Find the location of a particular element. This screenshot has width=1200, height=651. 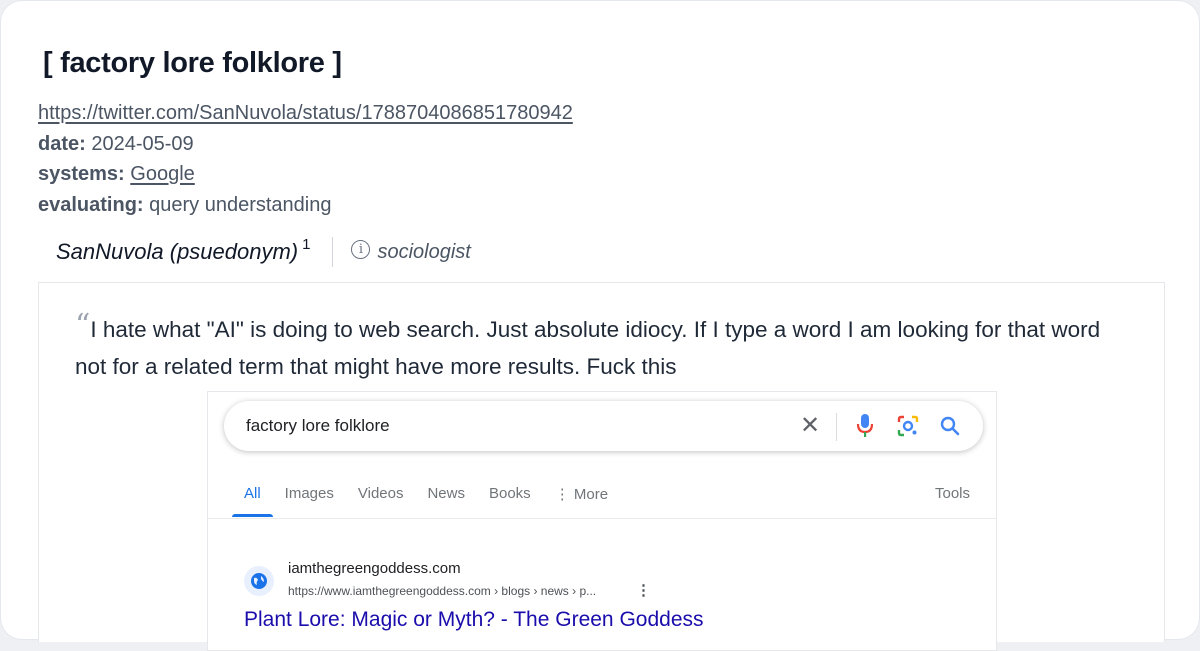

author-role: sociologist is located at coordinates (424, 251).